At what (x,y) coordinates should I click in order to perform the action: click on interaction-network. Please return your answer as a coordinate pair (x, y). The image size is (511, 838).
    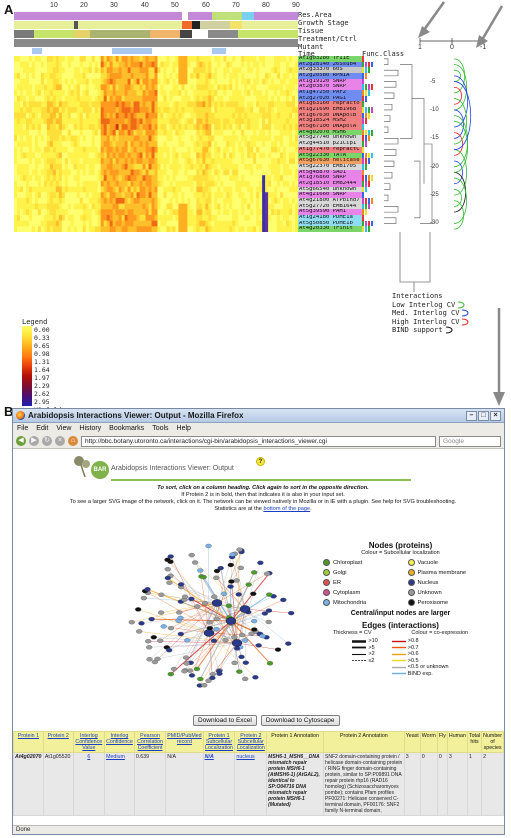
    Looking at the image, I should click on (213, 611).